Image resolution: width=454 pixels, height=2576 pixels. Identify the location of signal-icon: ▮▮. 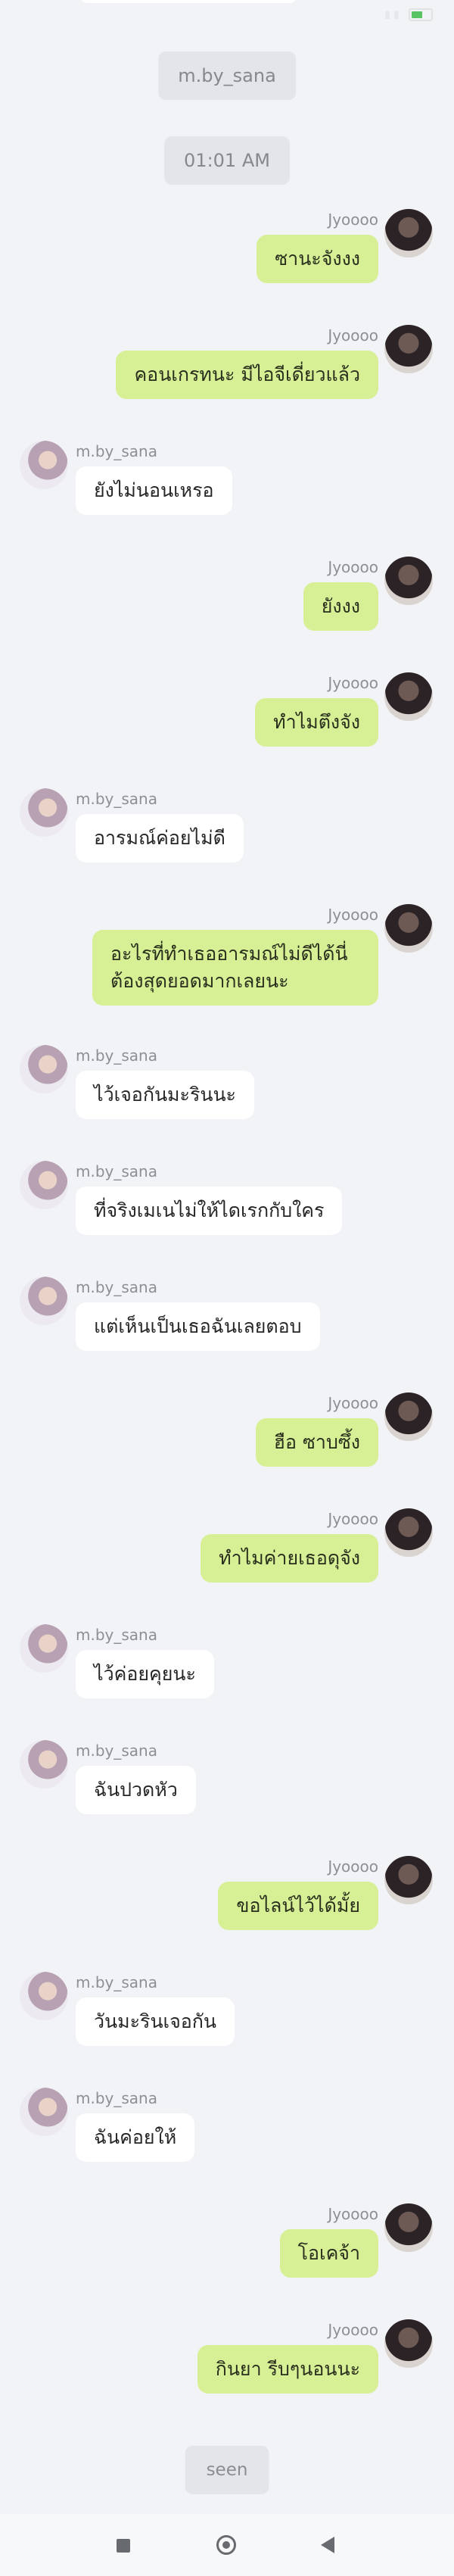
(394, 14).